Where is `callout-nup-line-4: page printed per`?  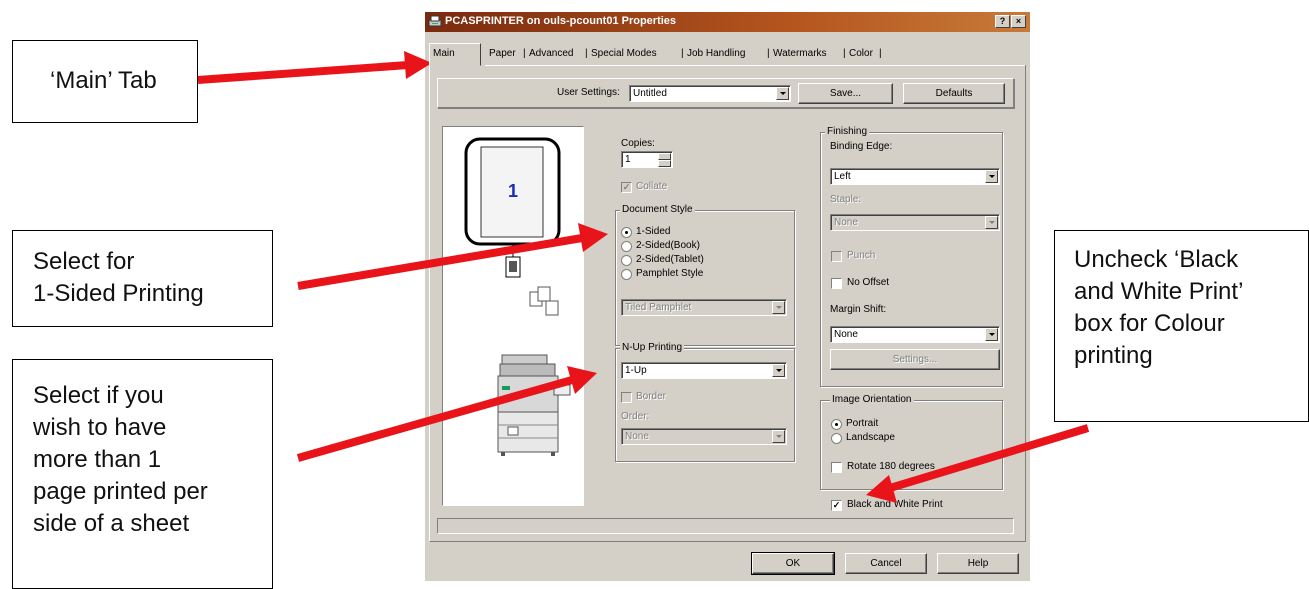 callout-nup-line-4: page printed per is located at coordinates (120, 491).